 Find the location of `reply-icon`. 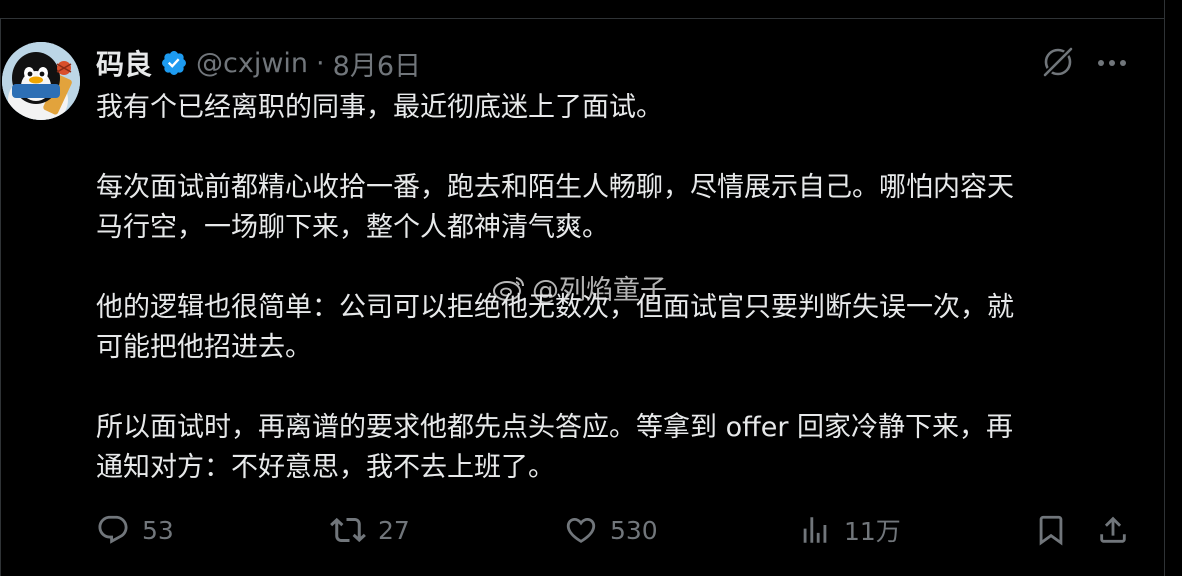

reply-icon is located at coordinates (113, 529).